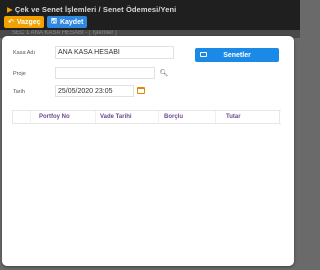 This screenshot has width=320, height=270. I want to click on kasa-field: ANA KASA HESABI, so click(114, 52).